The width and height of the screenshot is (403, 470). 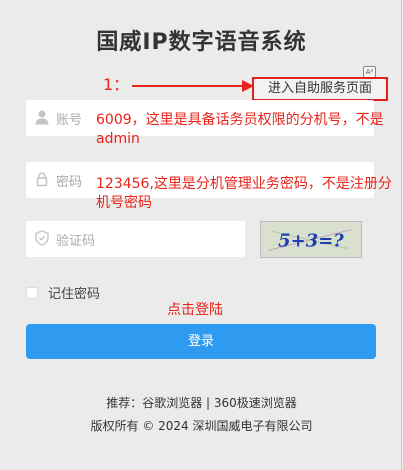 I want to click on captcha-field: 验证码, so click(x=135, y=239).